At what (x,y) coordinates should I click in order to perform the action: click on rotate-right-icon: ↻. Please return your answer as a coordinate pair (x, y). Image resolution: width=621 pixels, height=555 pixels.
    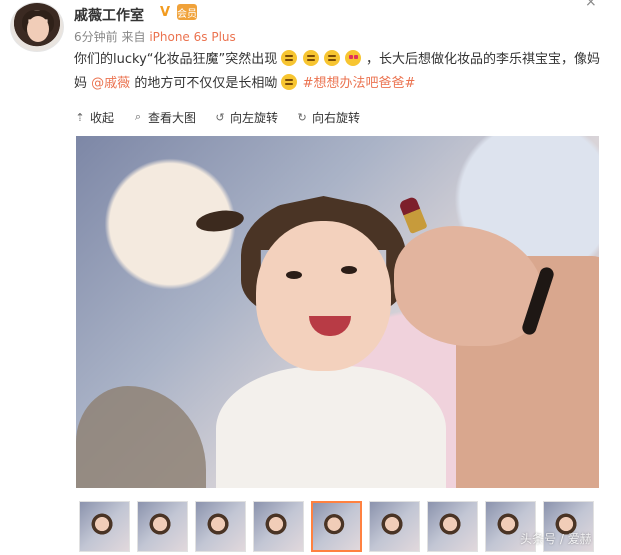
    Looking at the image, I should click on (302, 117).